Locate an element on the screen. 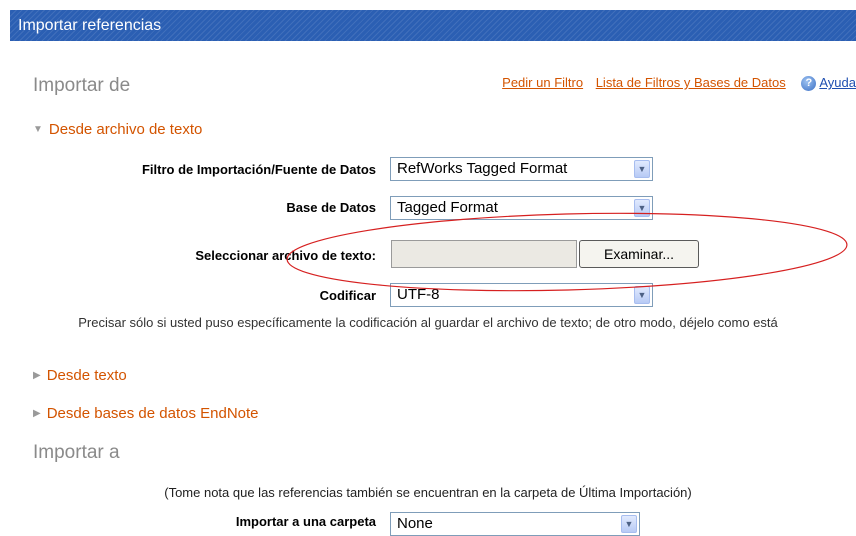  section-toggle-endnote: ▶ Desde bases de datos EndNote is located at coordinates (146, 413).